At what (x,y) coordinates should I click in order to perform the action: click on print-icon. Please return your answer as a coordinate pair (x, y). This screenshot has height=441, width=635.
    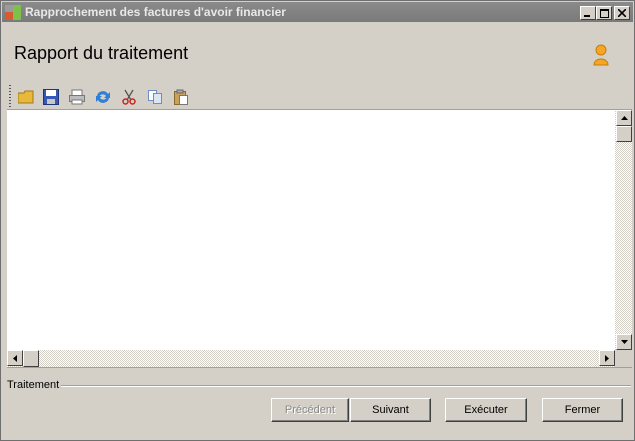
    Looking at the image, I should click on (77, 97).